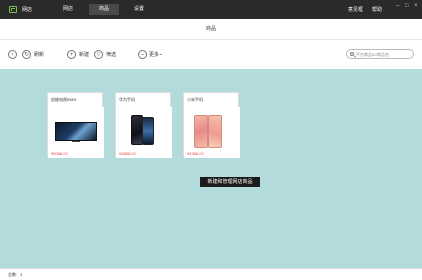 The width and height of the screenshot is (422, 280). I want to click on search-box, so click(380, 54).